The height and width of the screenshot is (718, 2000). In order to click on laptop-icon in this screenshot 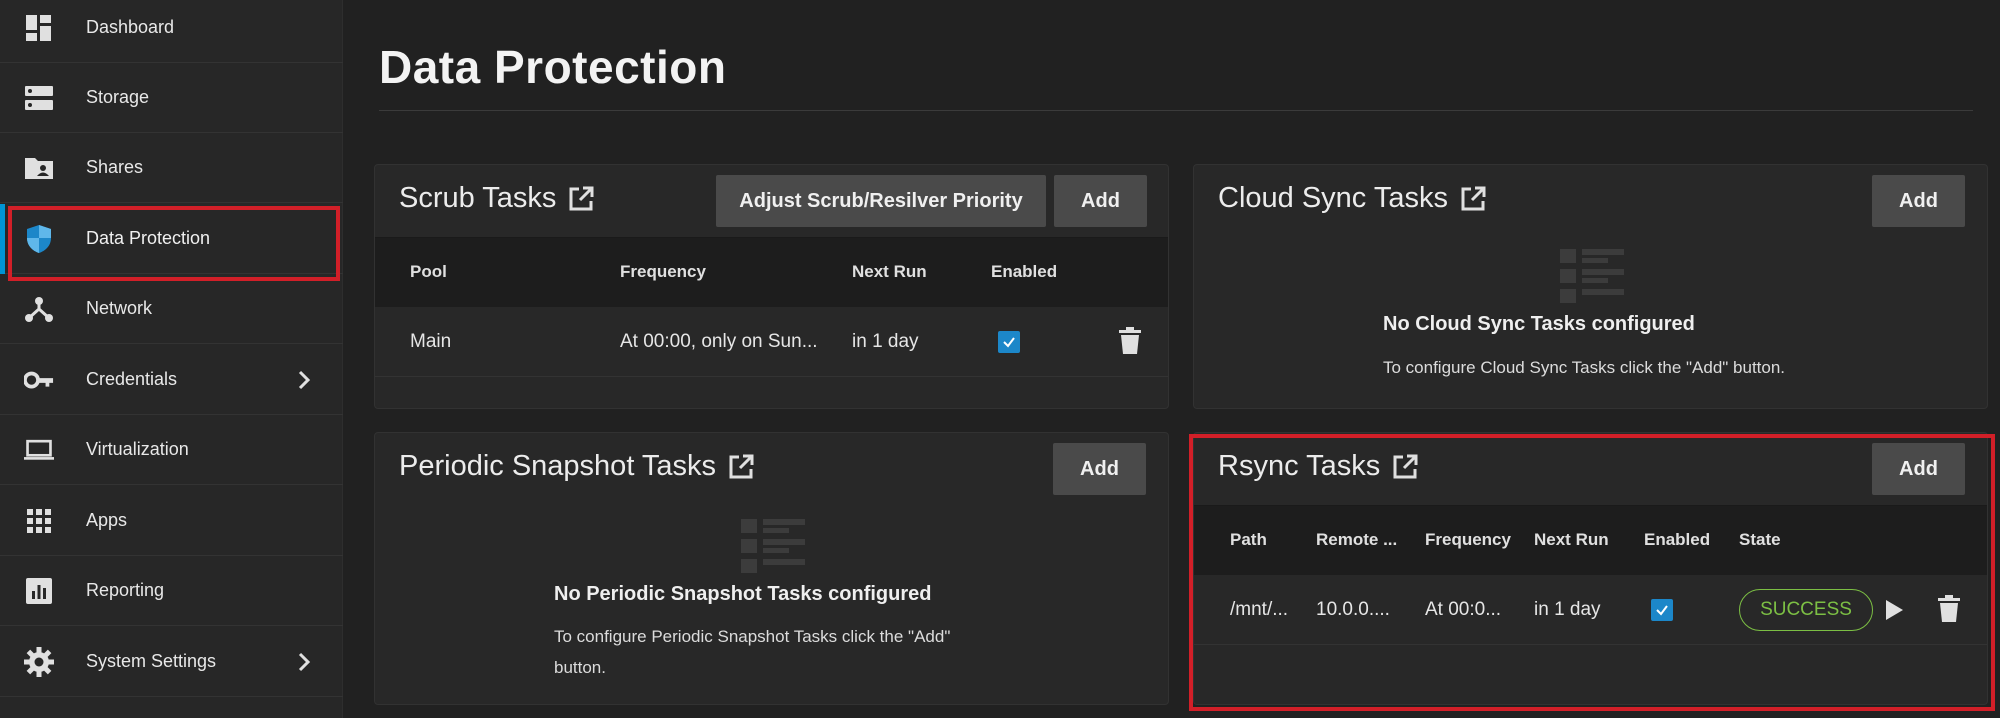, I will do `click(39, 450)`.